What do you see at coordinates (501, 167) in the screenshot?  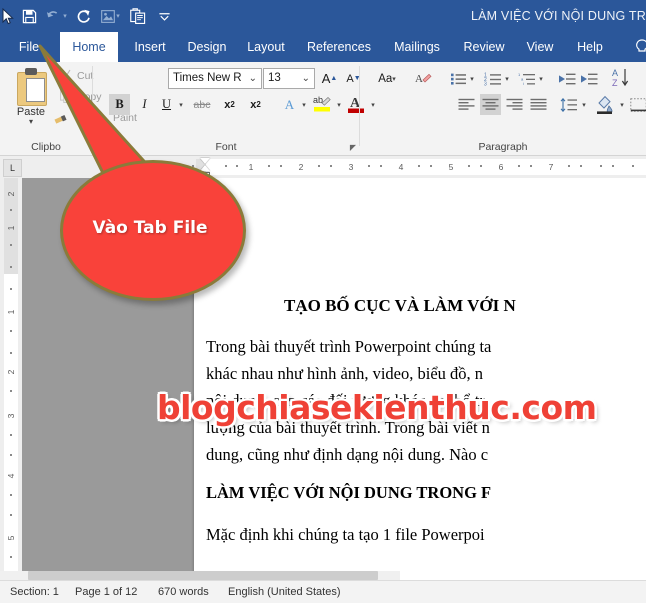 I see `ruler-tick-6: 6` at bounding box center [501, 167].